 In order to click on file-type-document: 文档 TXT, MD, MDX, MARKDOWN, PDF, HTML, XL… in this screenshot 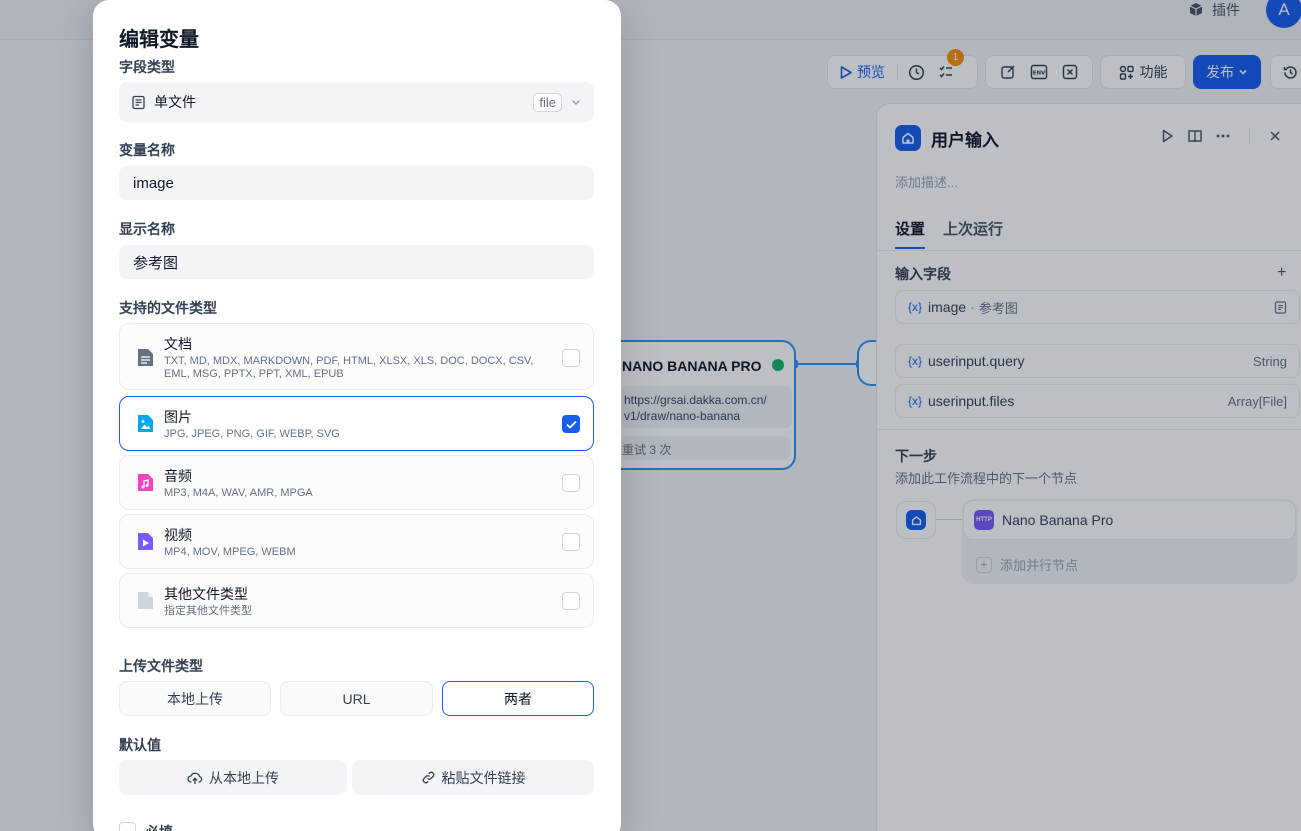, I will do `click(356, 356)`.